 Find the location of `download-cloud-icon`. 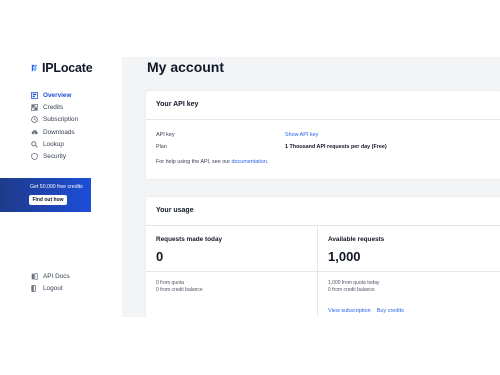

download-cloud-icon is located at coordinates (34, 132).